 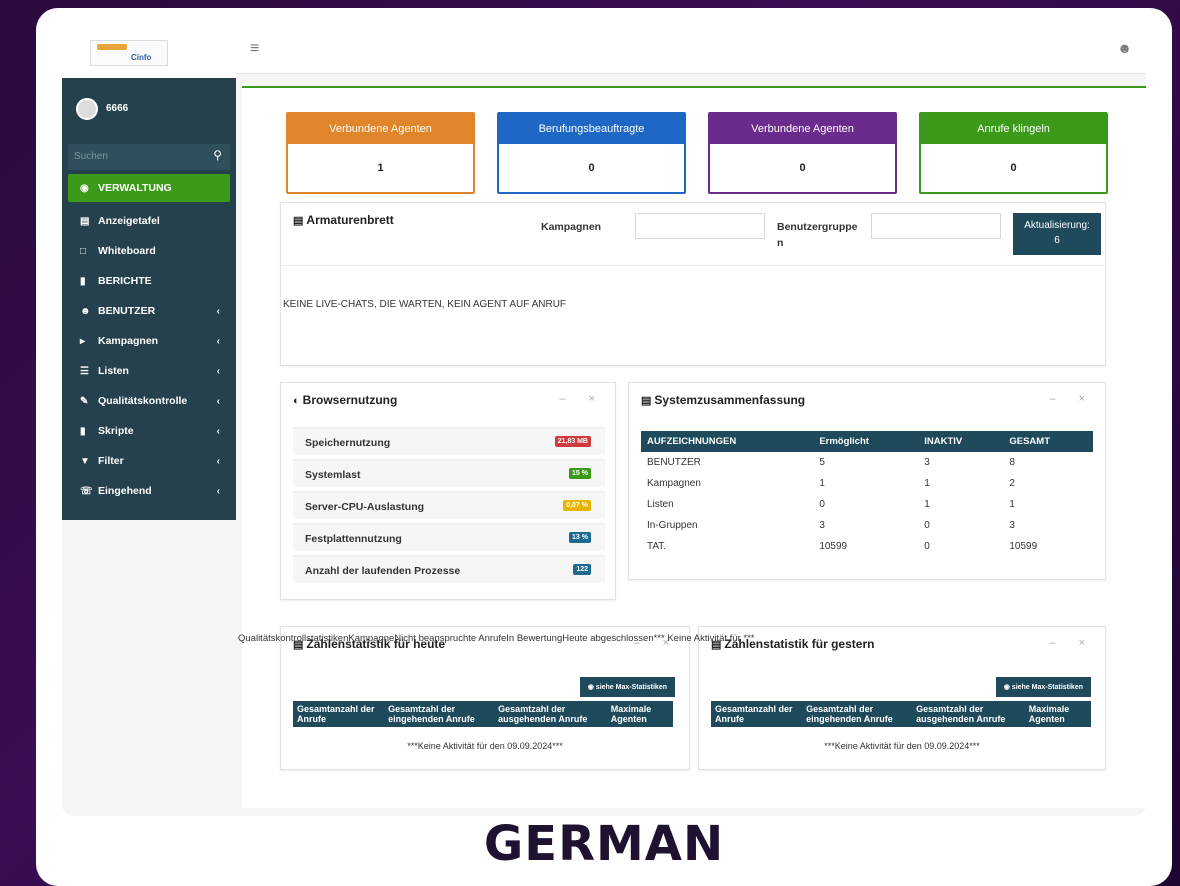 What do you see at coordinates (353, 539) in the screenshot?
I see `usage-label: Festplattennutzung` at bounding box center [353, 539].